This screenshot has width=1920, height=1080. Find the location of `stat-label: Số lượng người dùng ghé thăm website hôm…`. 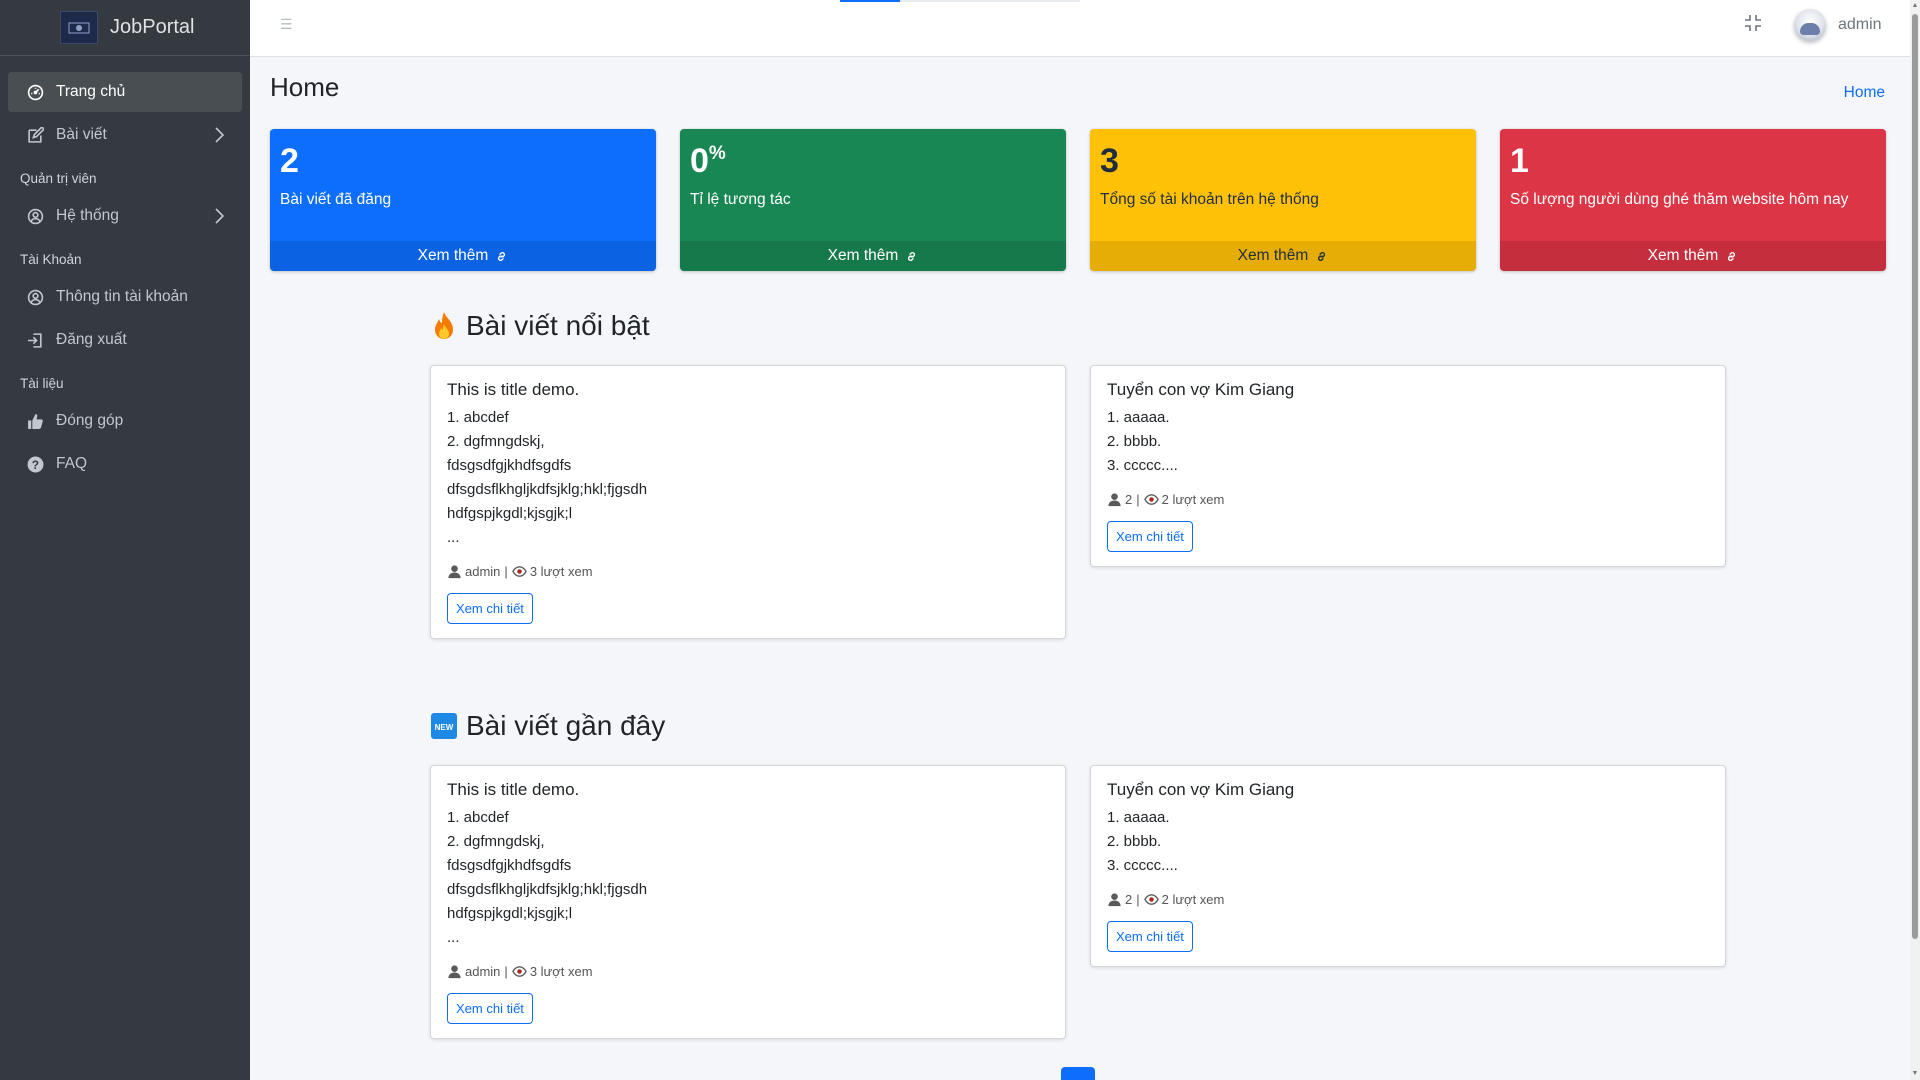

stat-label: Số lượng người dùng ghé thăm website hôm… is located at coordinates (1679, 199).